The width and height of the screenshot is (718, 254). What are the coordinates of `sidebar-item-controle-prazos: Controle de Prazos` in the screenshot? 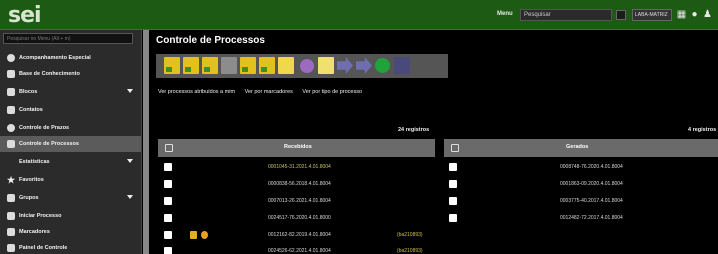 It's located at (70, 128).